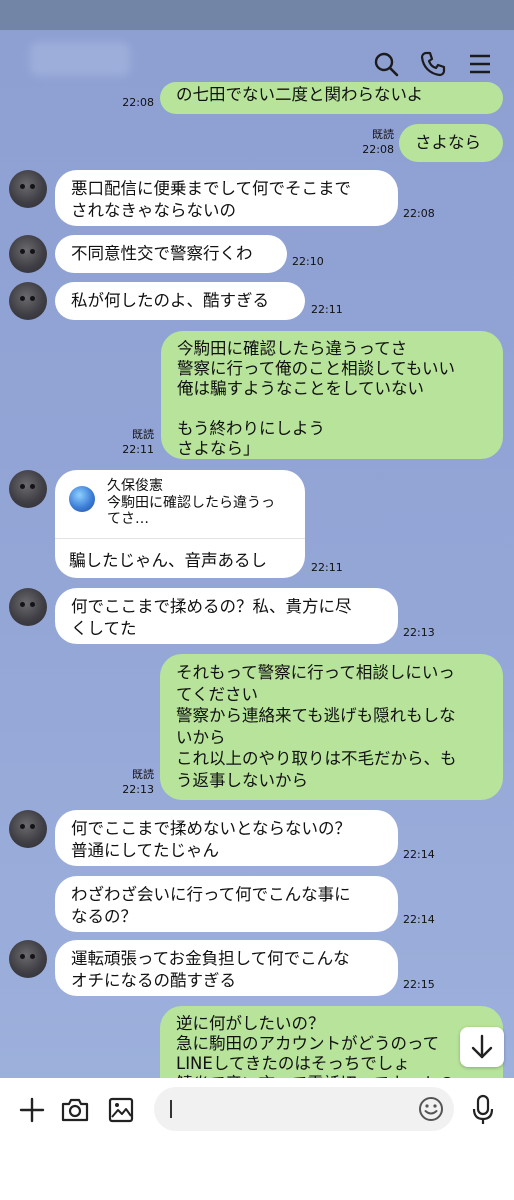 The image size is (514, 1200). What do you see at coordinates (226, 838) in the screenshot?
I see `incoming-message: 何でここまで揉めないとならないの？ 普通にしてたじゃん` at bounding box center [226, 838].